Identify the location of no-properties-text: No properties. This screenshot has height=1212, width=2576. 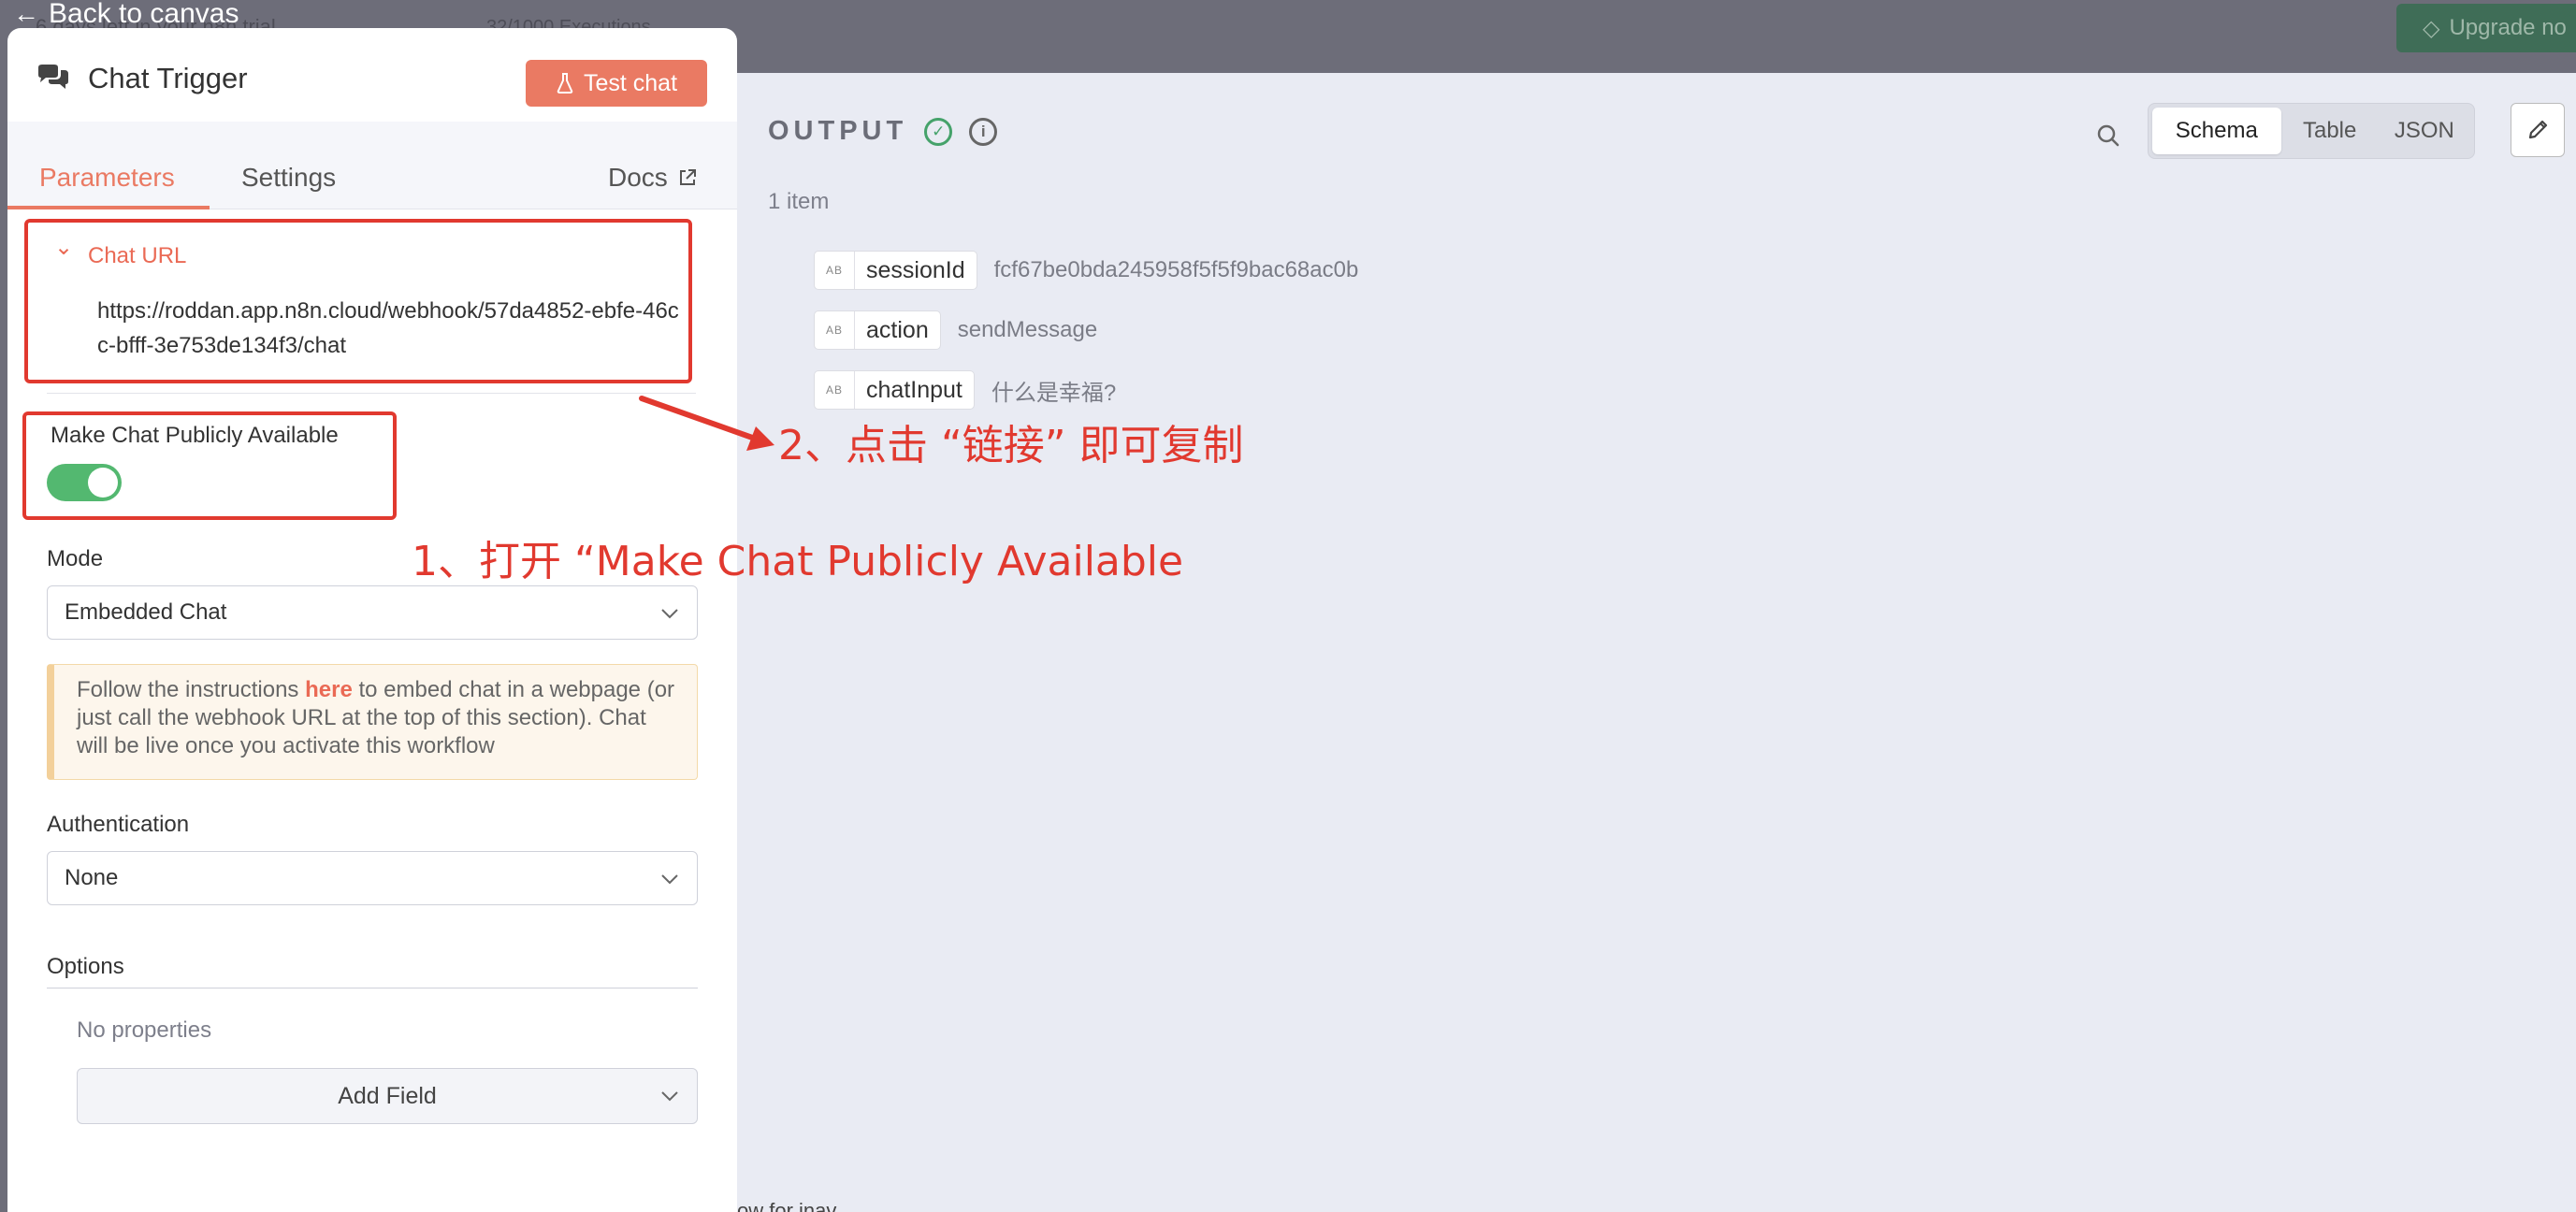
(144, 1030).